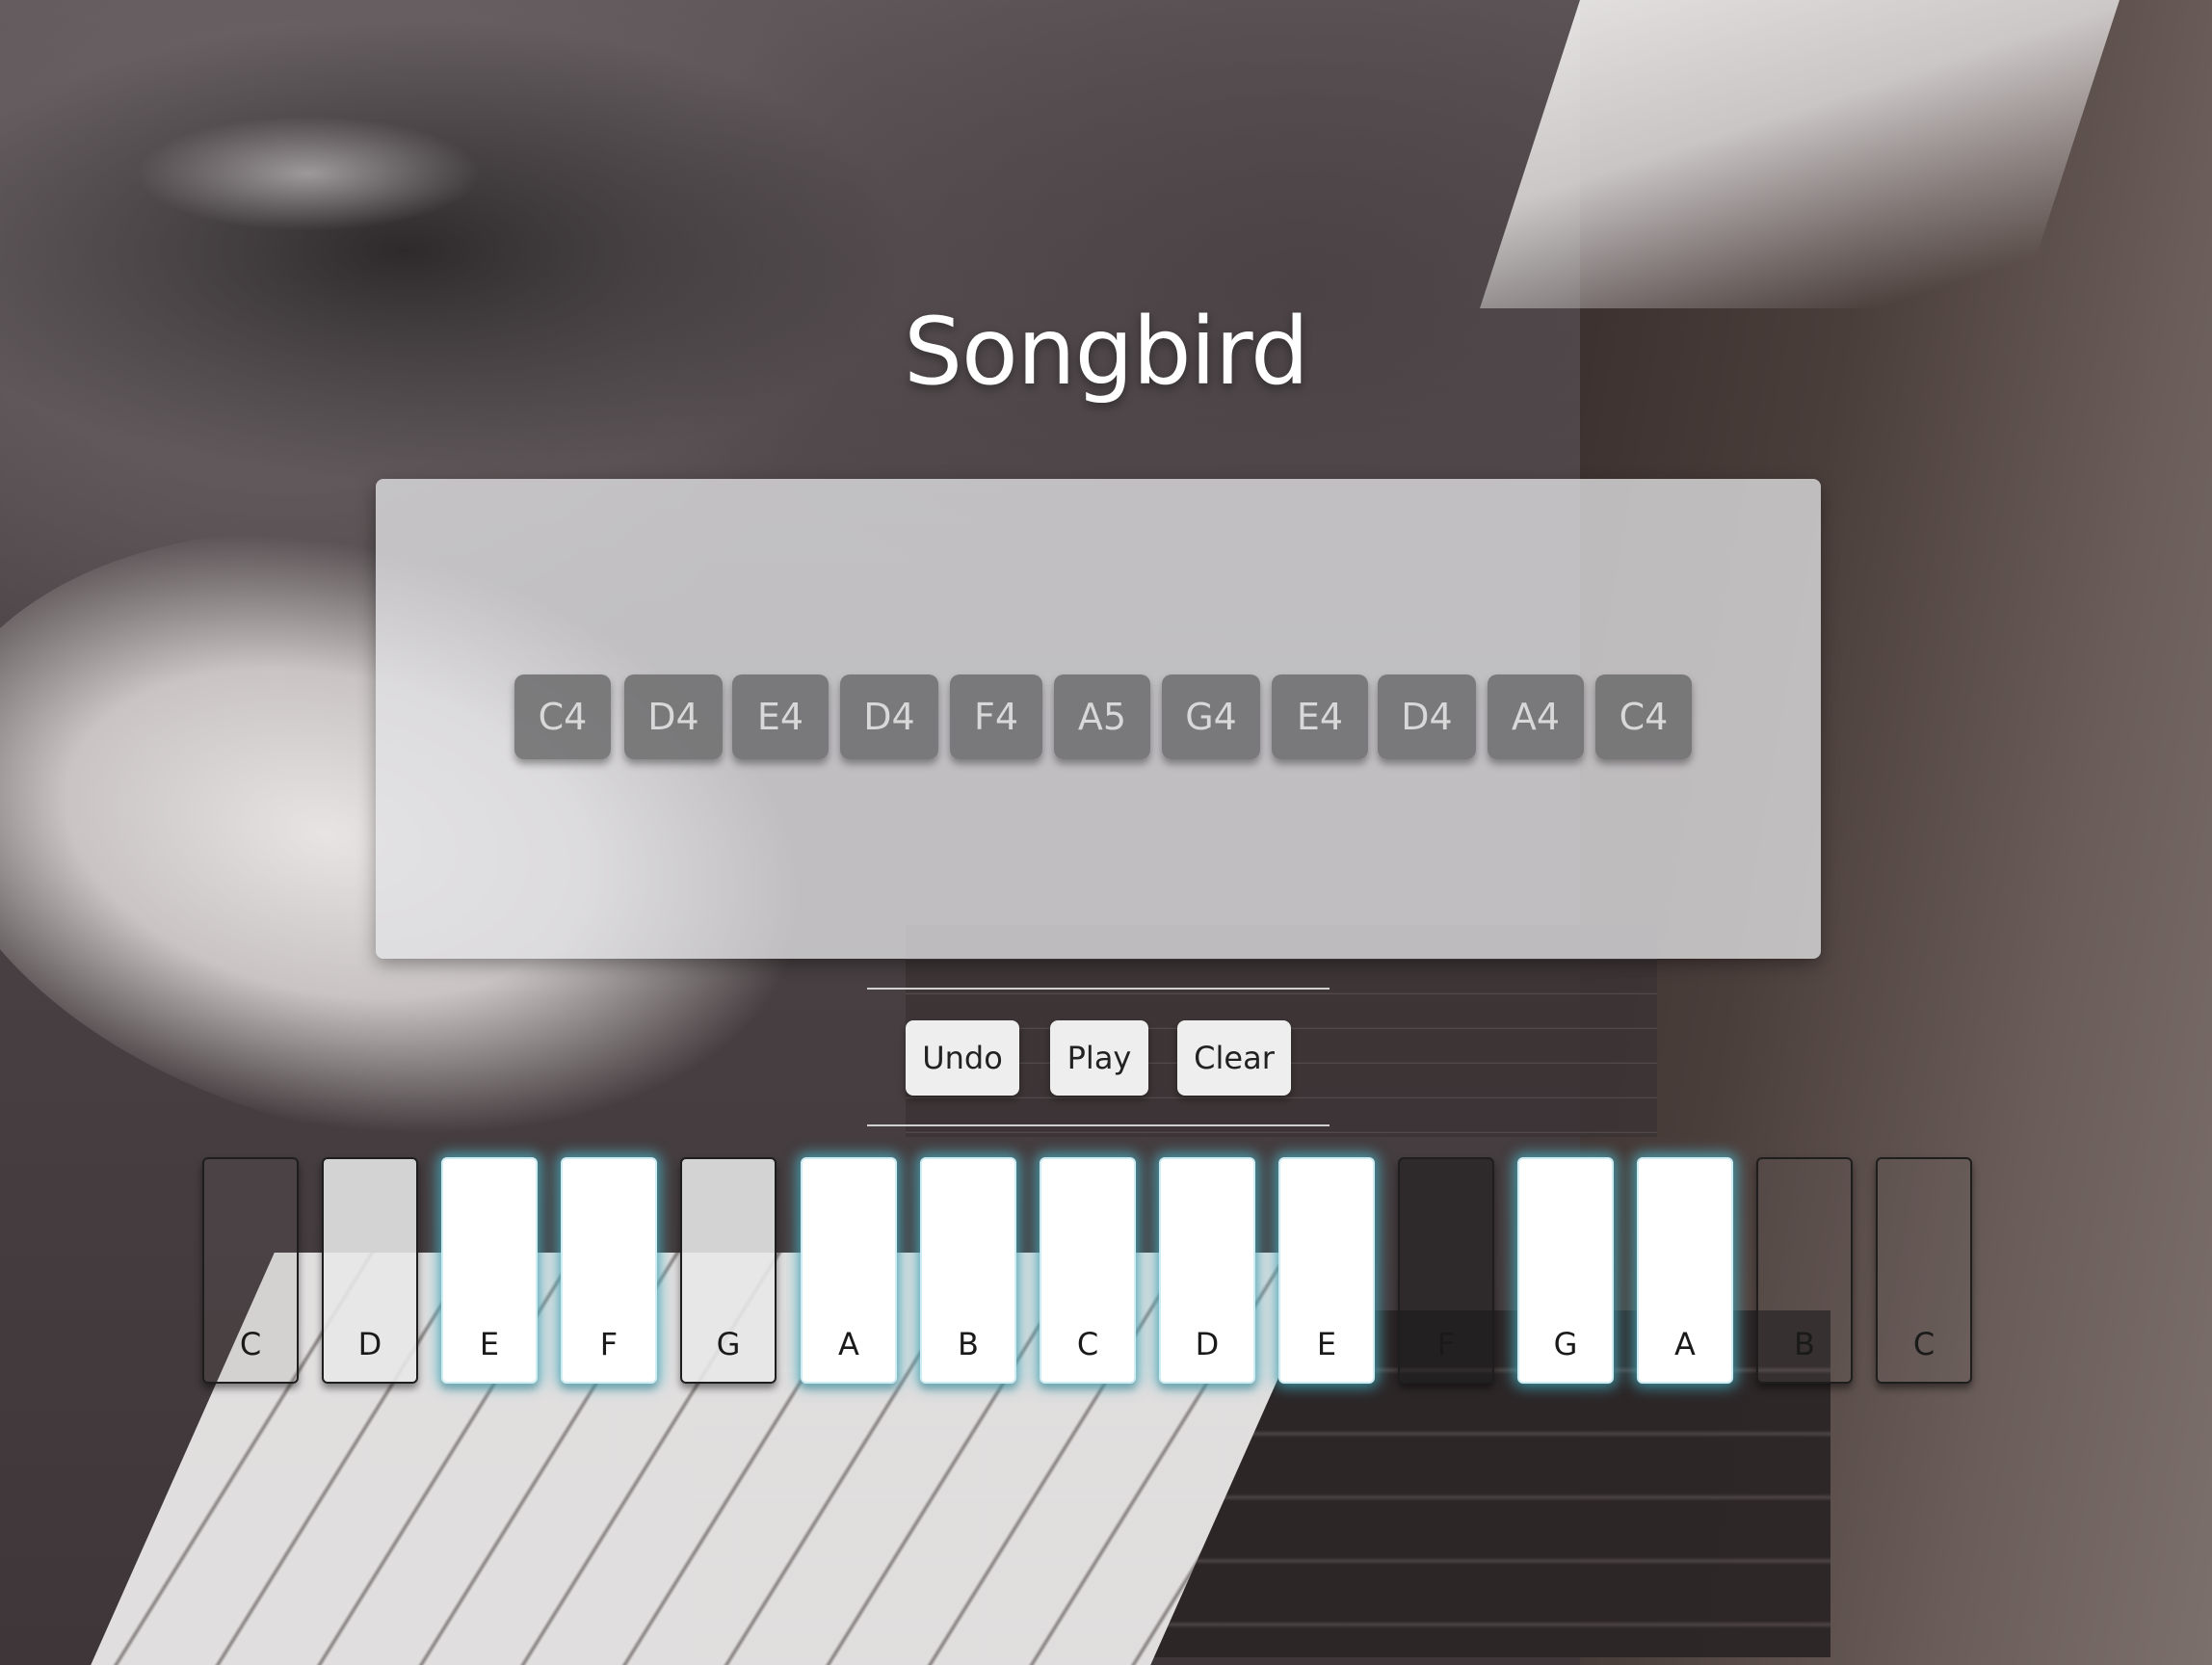 The height and width of the screenshot is (1665, 2212). I want to click on background-sheet-music, so click(1800, 154).